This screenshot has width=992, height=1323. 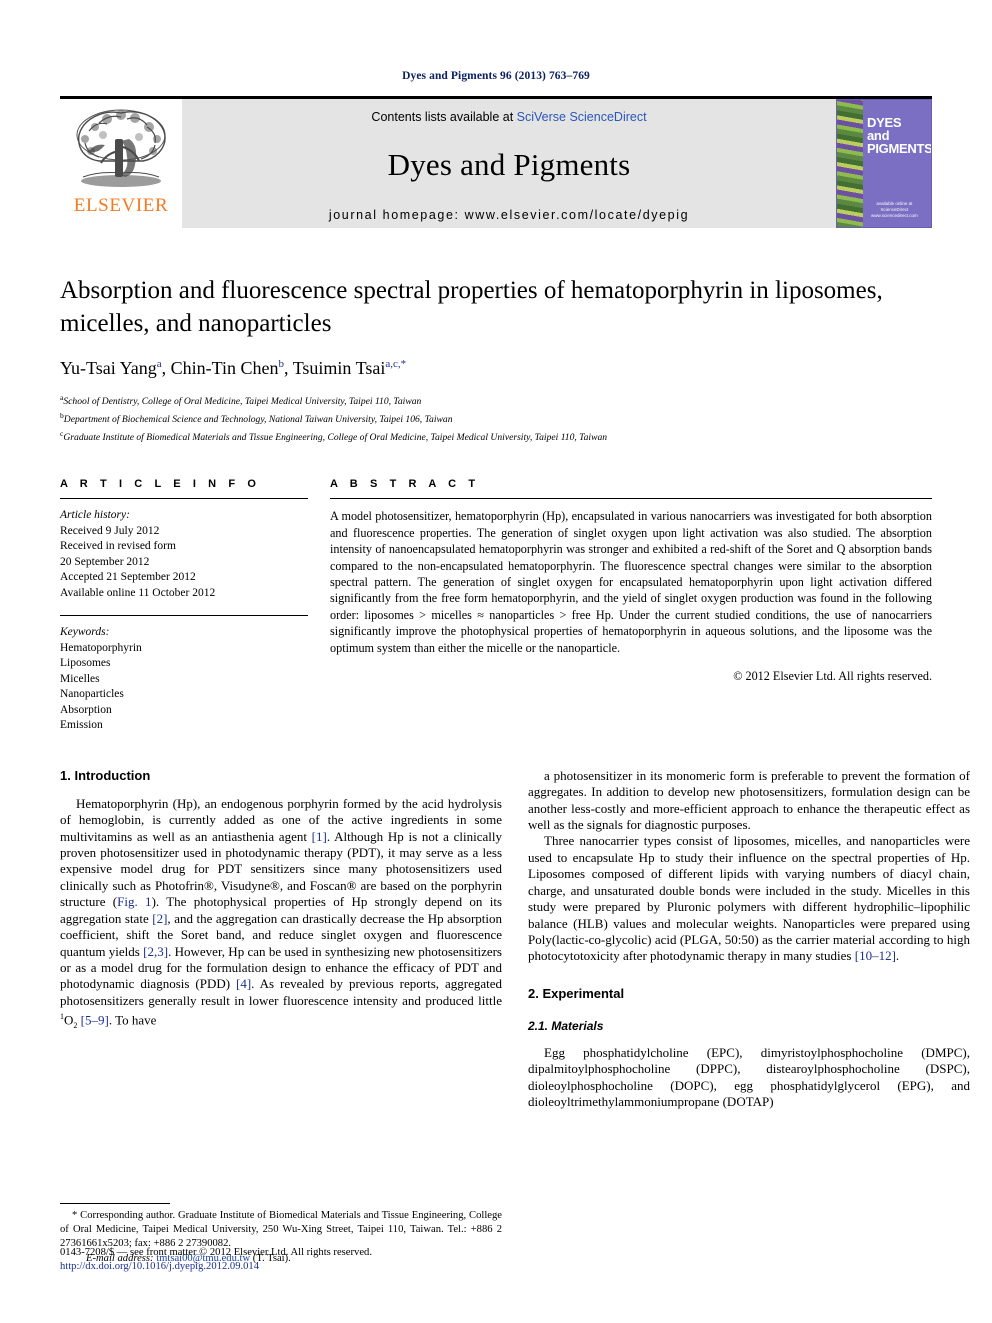 I want to click on section-heading-introduction: 1. Introduction, so click(x=105, y=775).